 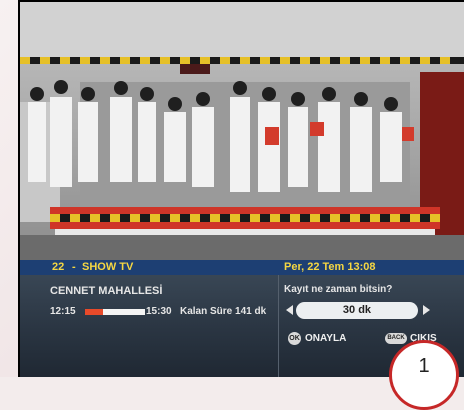 What do you see at coordinates (325, 338) in the screenshot?
I see `confirm-button-label: ONAYLA` at bounding box center [325, 338].